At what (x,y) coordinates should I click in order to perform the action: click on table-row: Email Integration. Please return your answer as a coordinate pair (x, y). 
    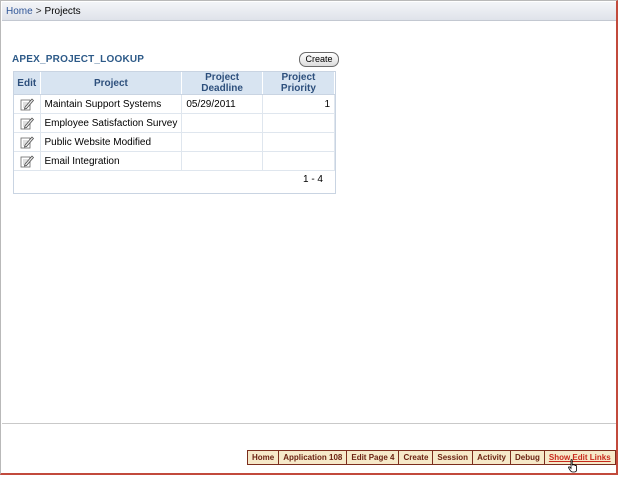
    Looking at the image, I should click on (175, 161).